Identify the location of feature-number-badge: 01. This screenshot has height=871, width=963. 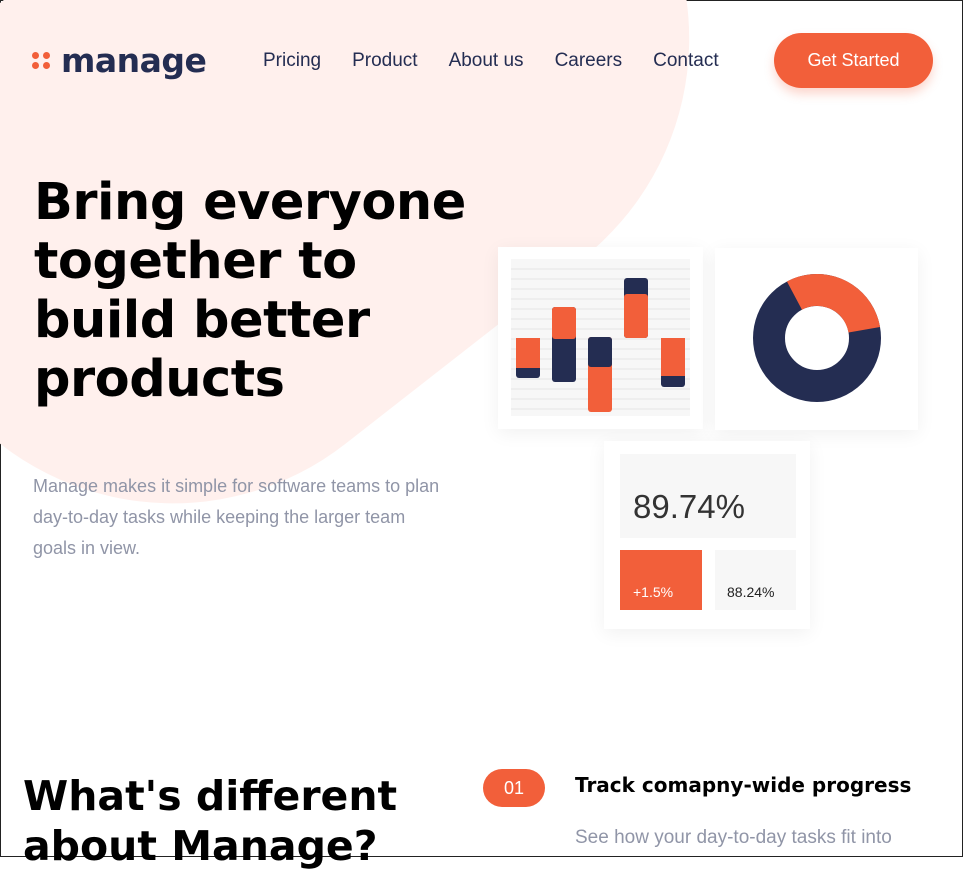
(514, 788).